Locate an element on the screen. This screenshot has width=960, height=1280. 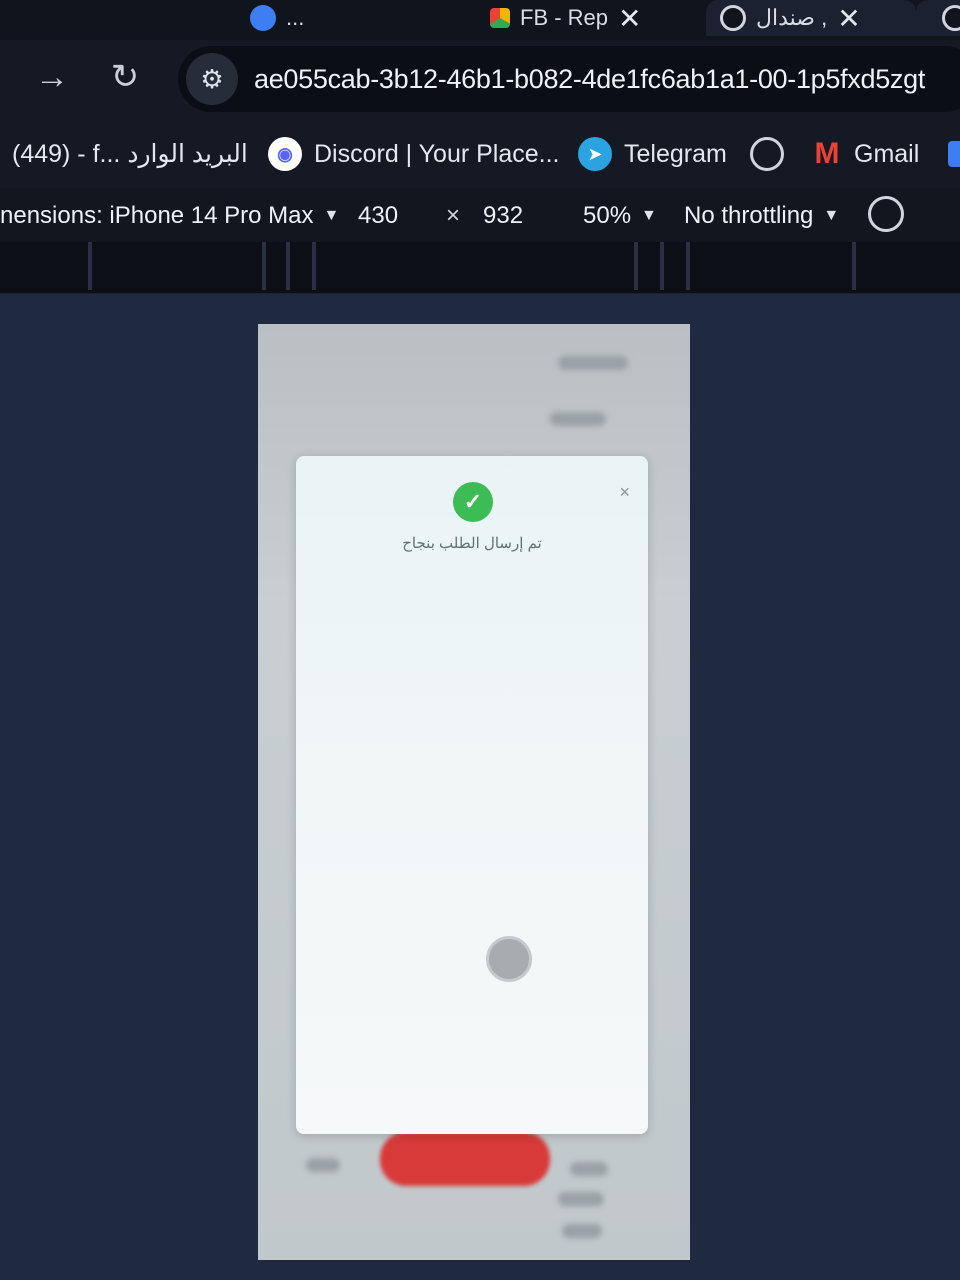
zoom-label: 50% is located at coordinates (607, 215).